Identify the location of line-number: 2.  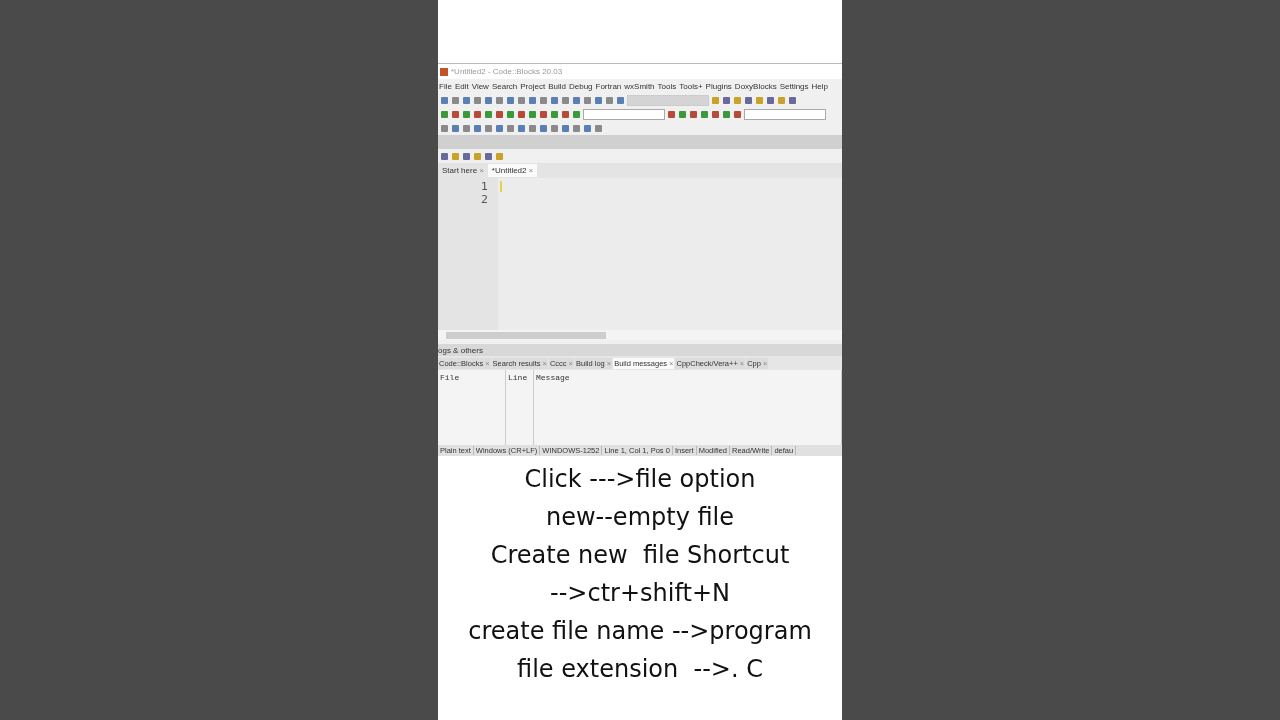
(484, 199).